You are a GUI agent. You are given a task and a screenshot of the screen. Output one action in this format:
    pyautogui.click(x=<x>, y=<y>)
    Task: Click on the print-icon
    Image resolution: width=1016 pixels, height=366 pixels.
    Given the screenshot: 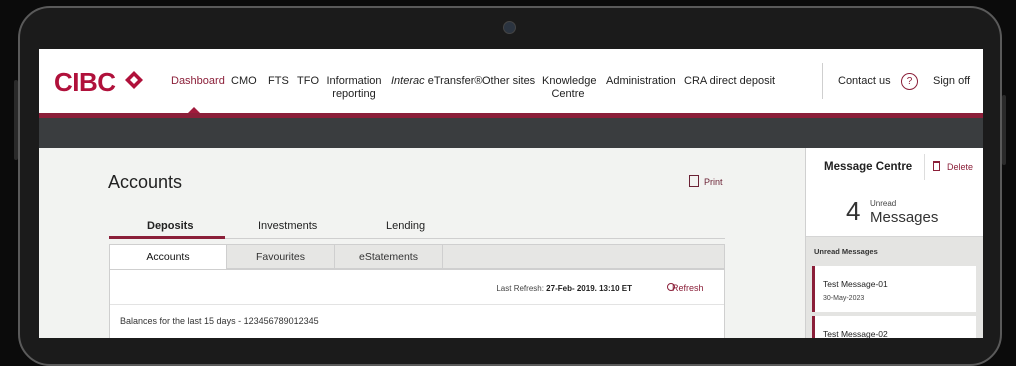 What is the action you would take?
    pyautogui.click(x=694, y=181)
    